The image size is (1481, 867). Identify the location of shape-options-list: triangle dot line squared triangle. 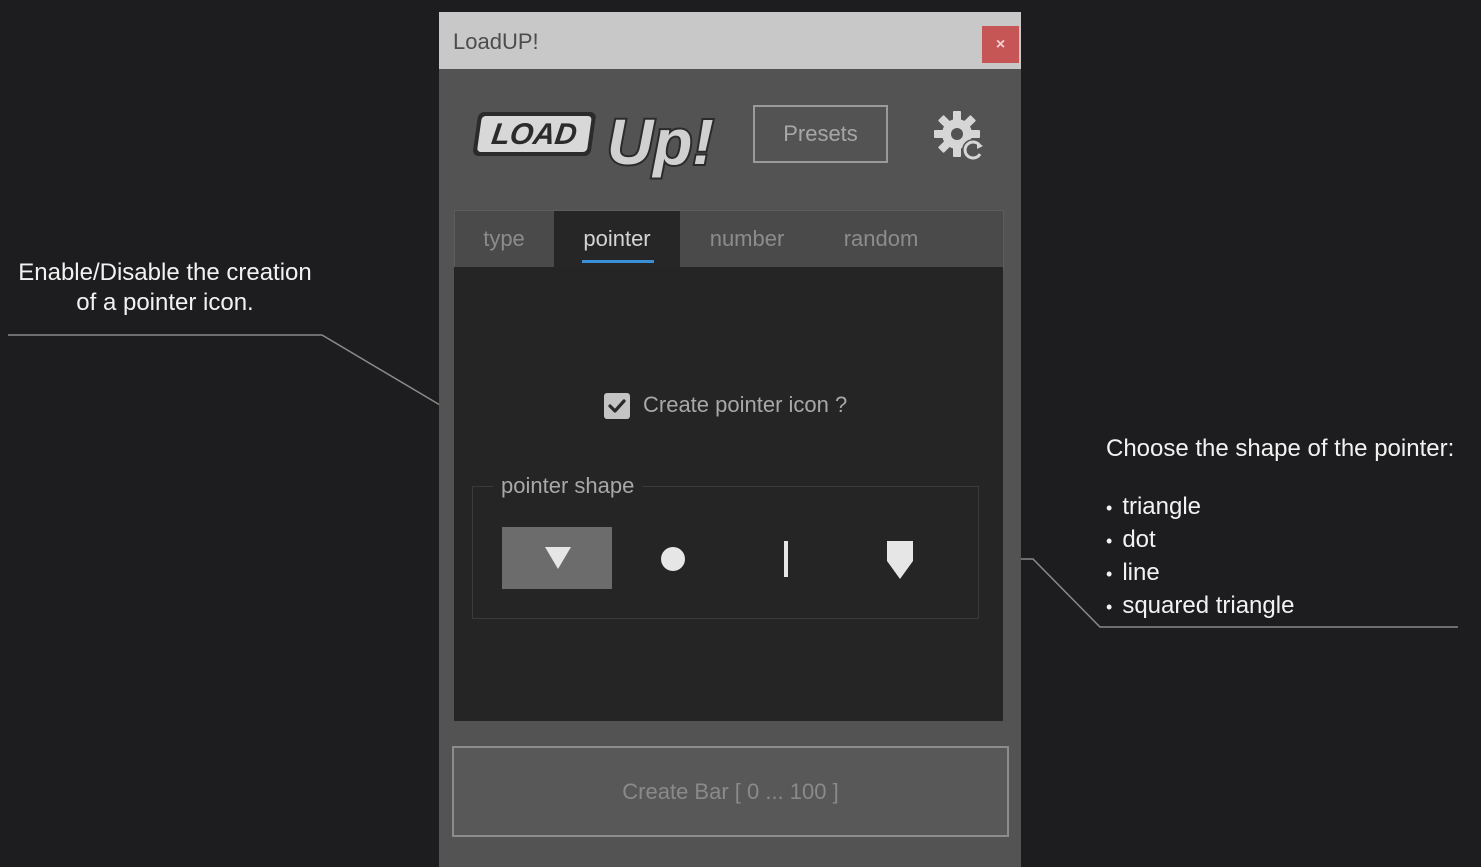
(1291, 557).